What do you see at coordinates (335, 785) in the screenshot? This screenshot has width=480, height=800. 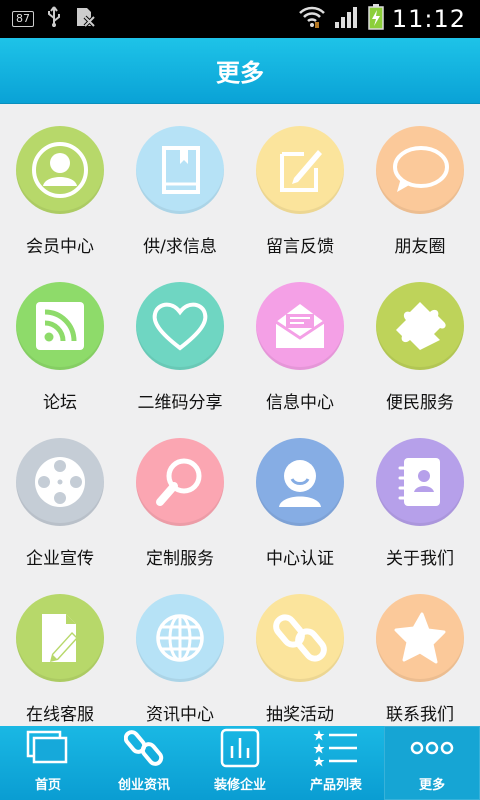 I see `tab-label: 产品列表` at bounding box center [335, 785].